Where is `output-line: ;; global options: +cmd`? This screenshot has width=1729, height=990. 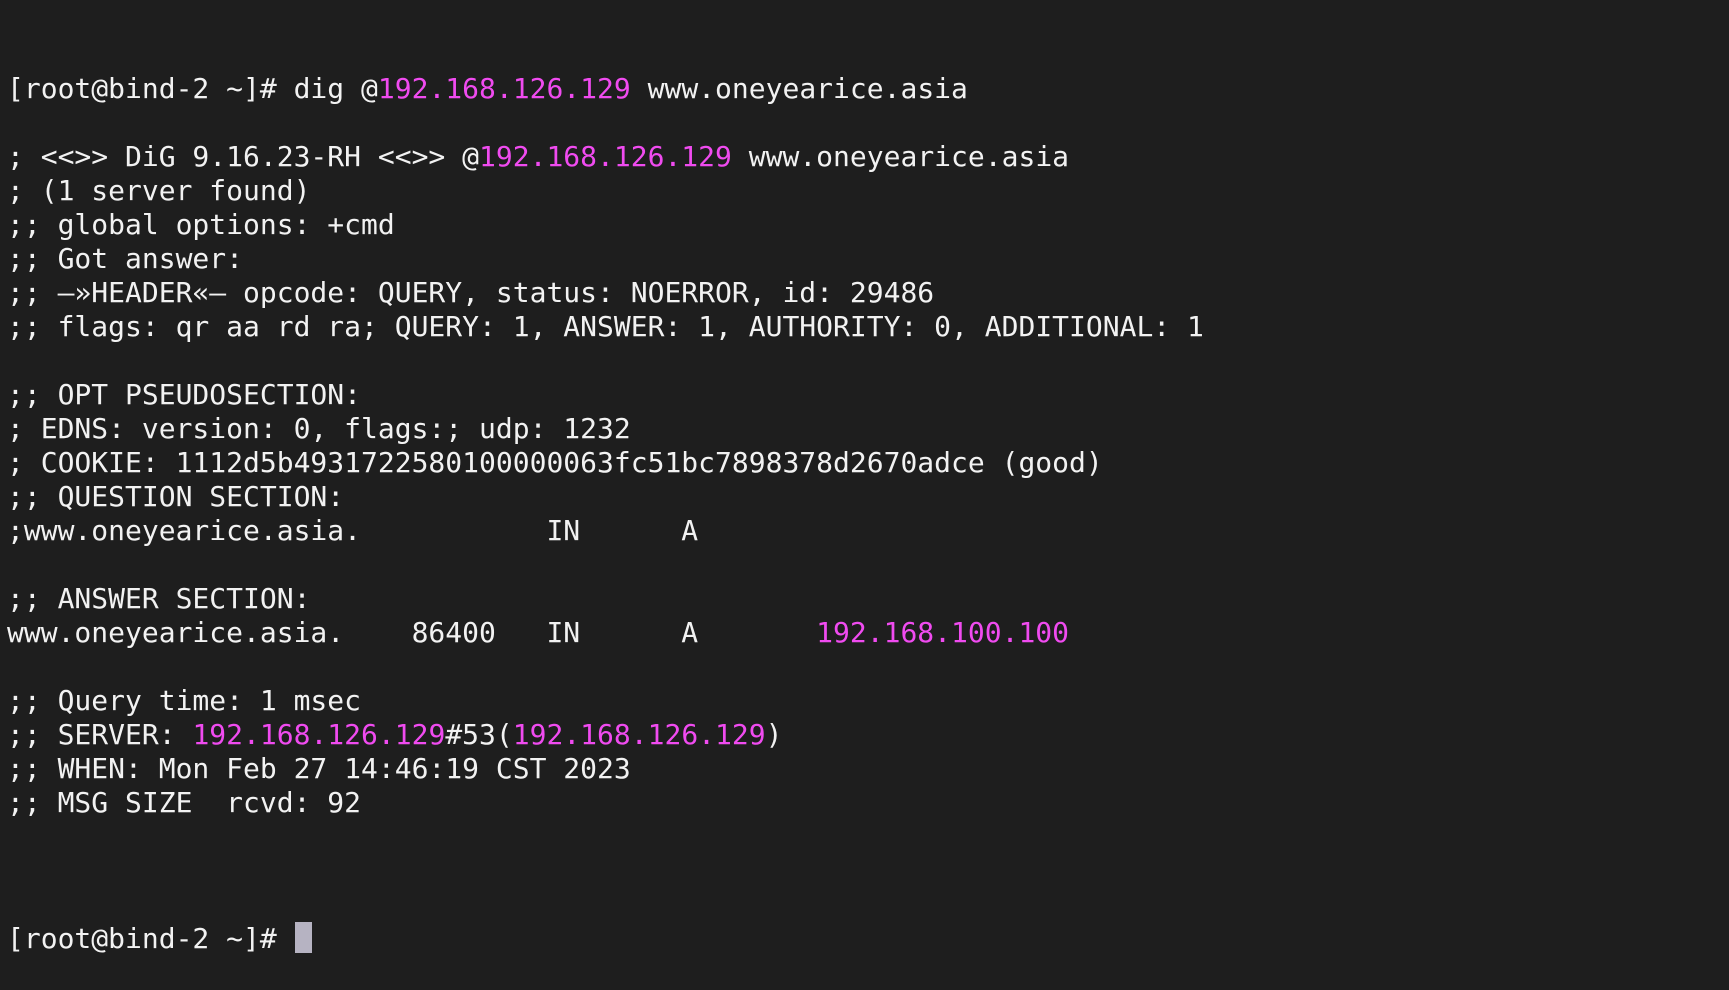
output-line: ;; global options: +cmd is located at coordinates (868, 225).